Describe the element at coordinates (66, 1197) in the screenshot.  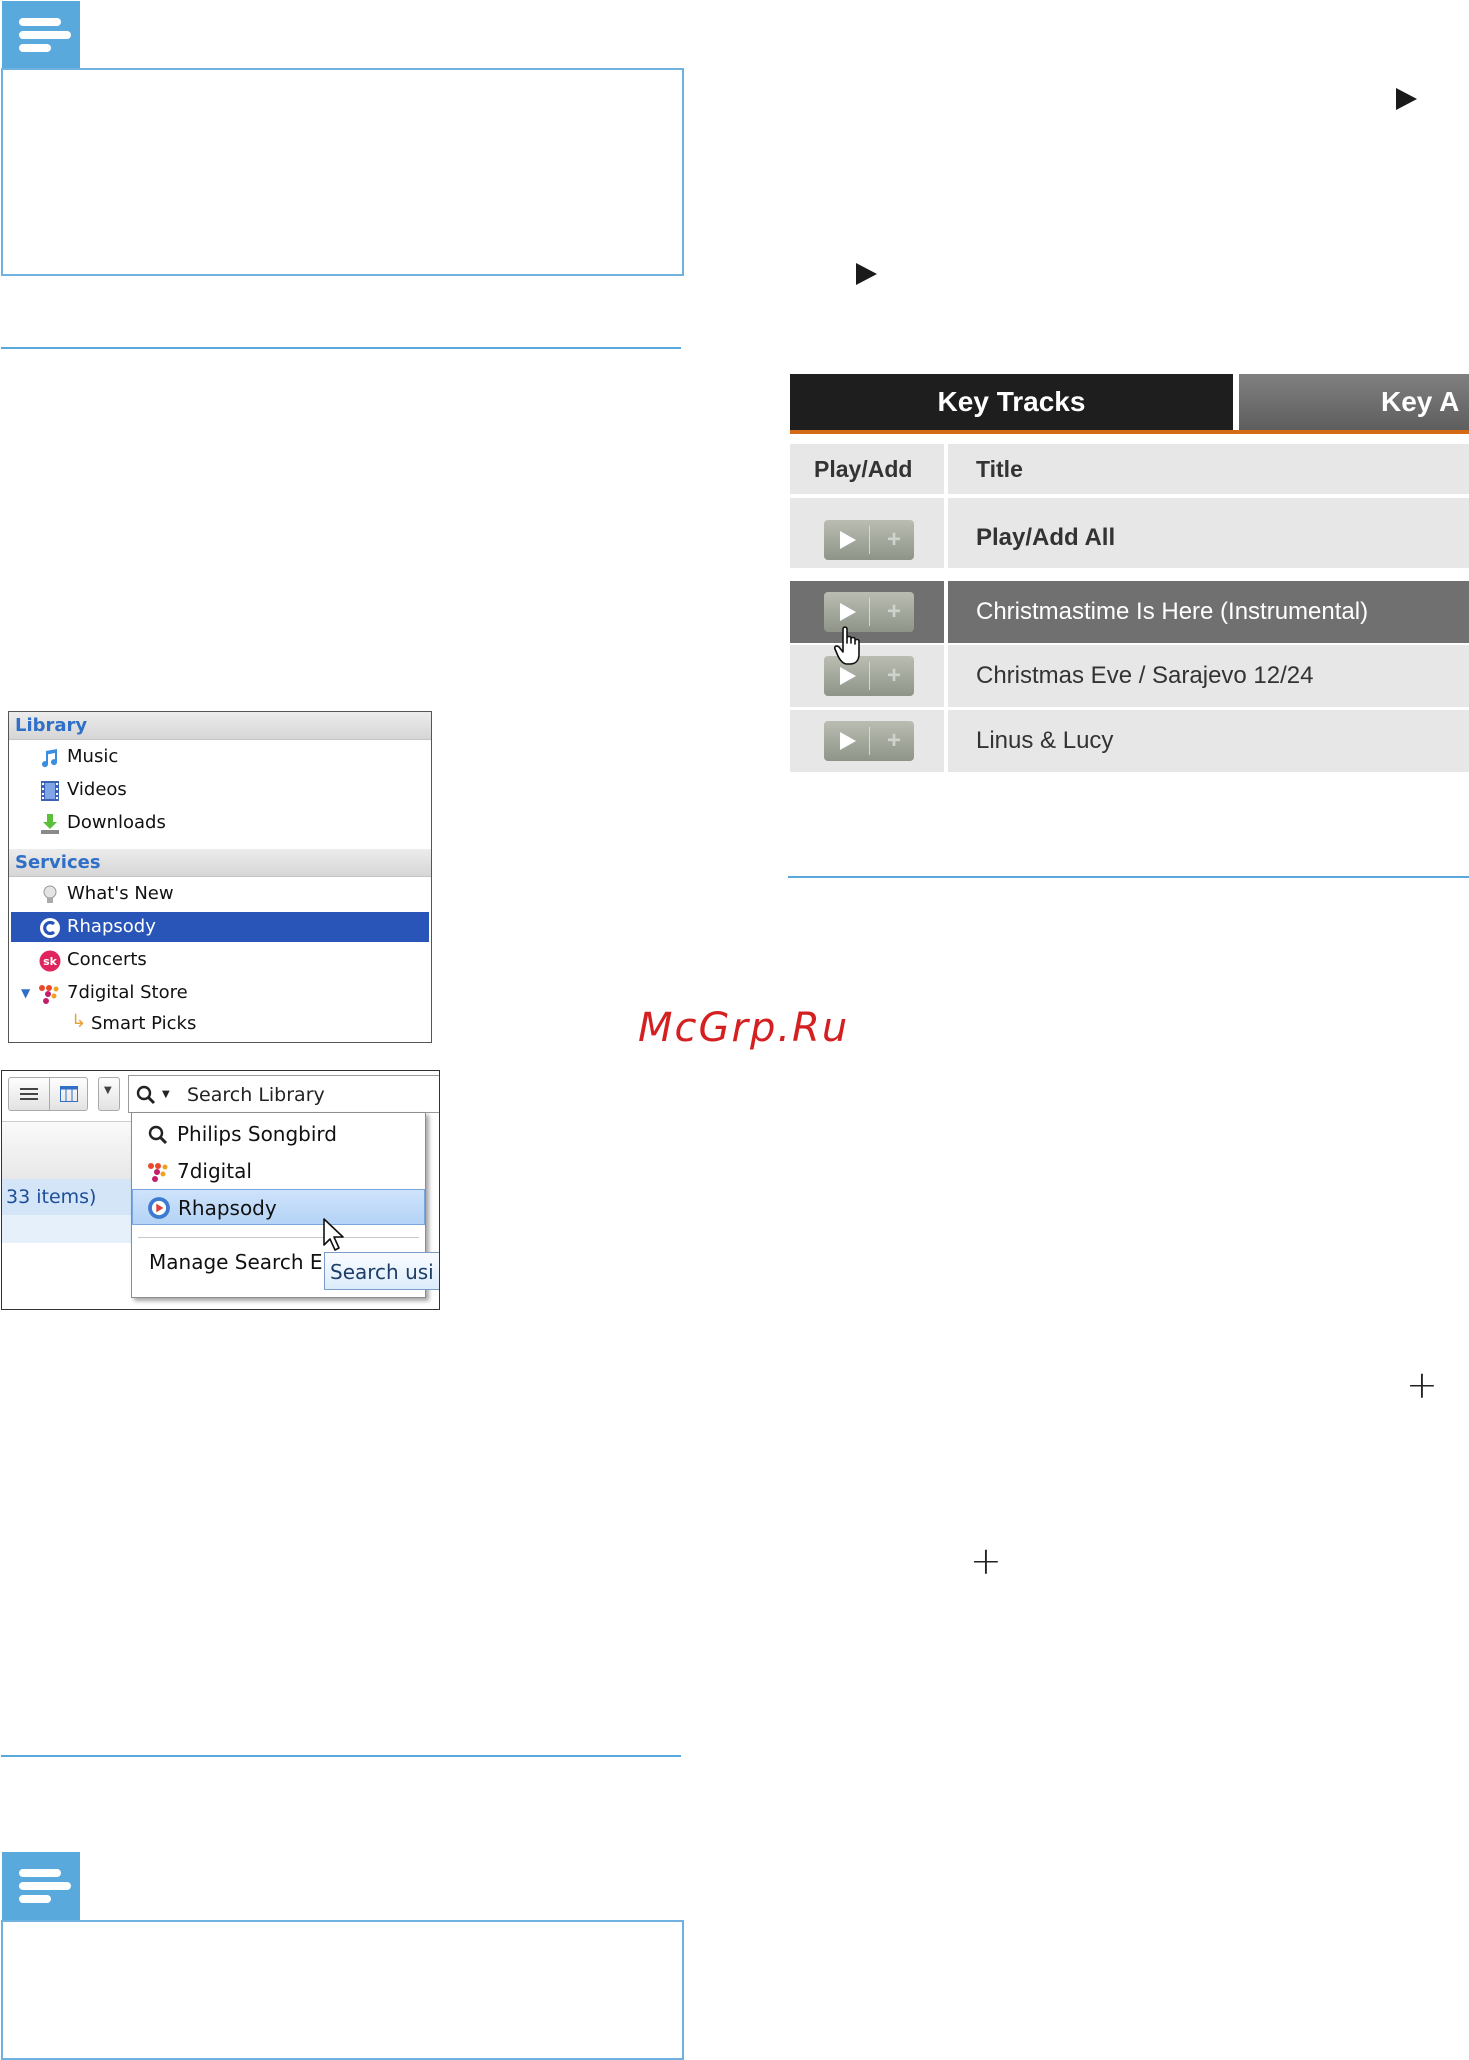
I see `items-count: 33 items)` at that location.